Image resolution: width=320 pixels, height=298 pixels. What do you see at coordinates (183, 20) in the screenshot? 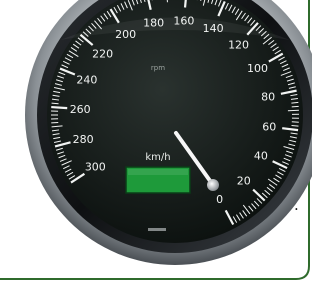
I see `scale-label: 160` at bounding box center [183, 20].